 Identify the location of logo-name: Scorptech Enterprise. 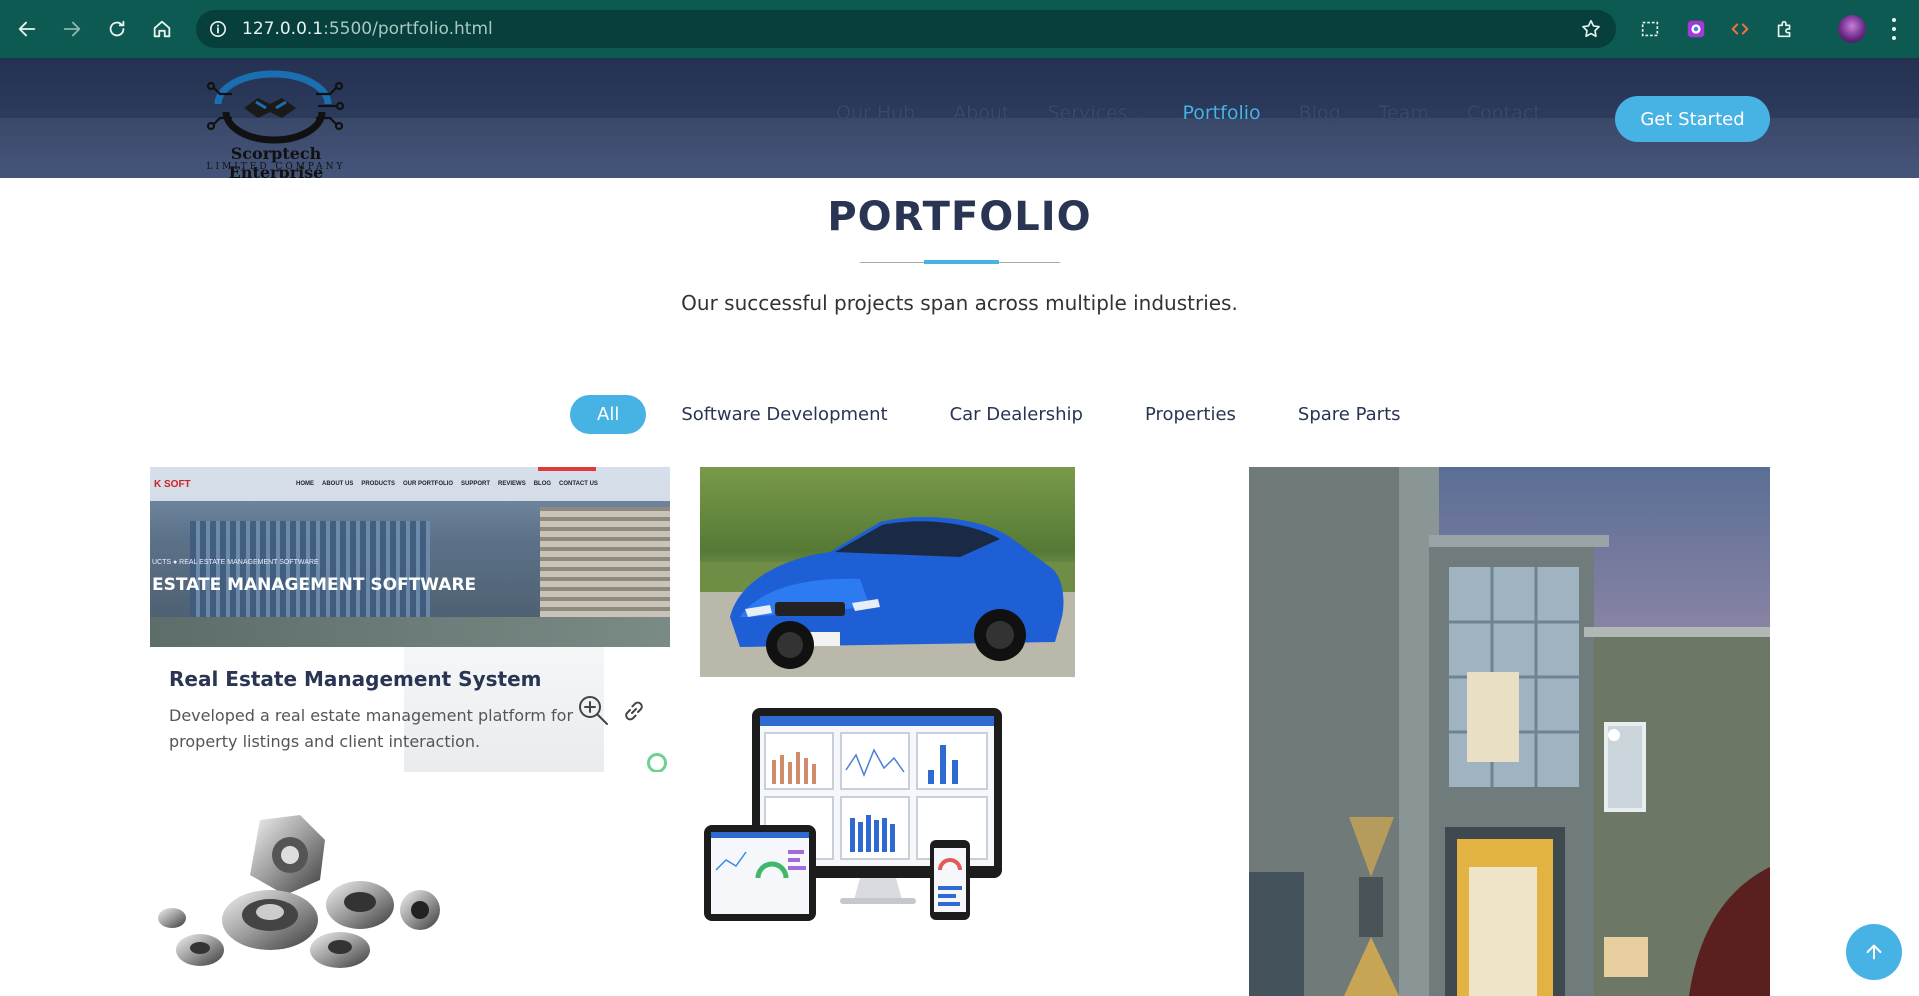
(276, 161).